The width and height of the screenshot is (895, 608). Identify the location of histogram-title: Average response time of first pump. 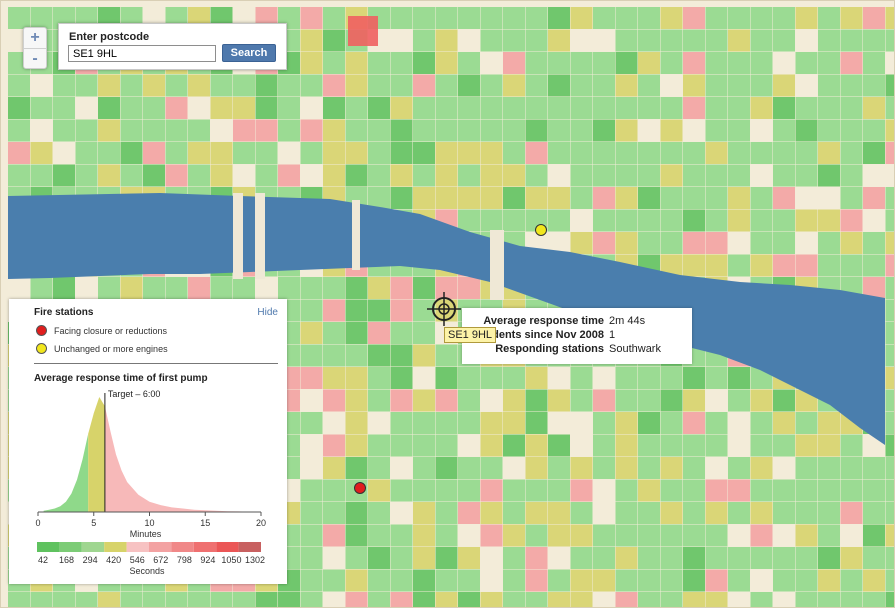
(121, 378).